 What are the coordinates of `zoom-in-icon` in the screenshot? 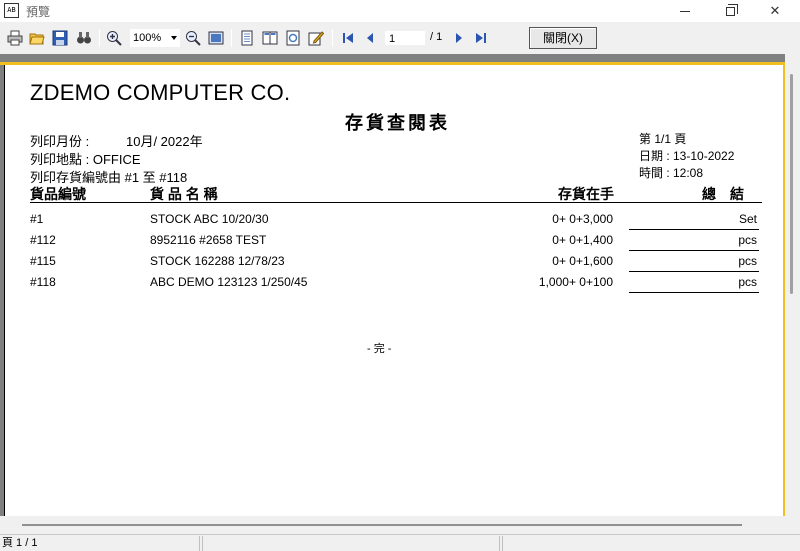 It's located at (114, 38).